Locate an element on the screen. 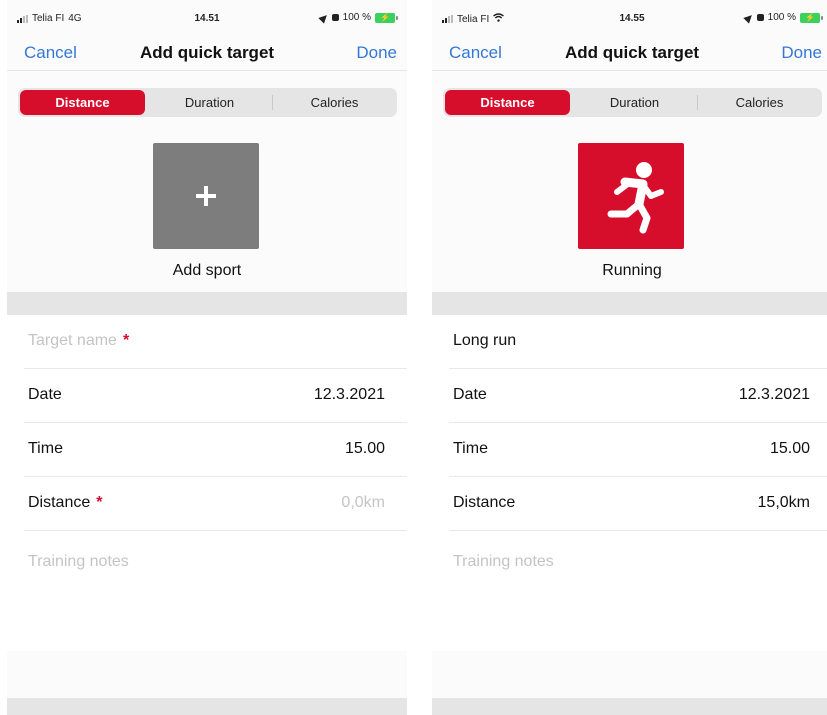  selected-sport-button is located at coordinates (631, 196).